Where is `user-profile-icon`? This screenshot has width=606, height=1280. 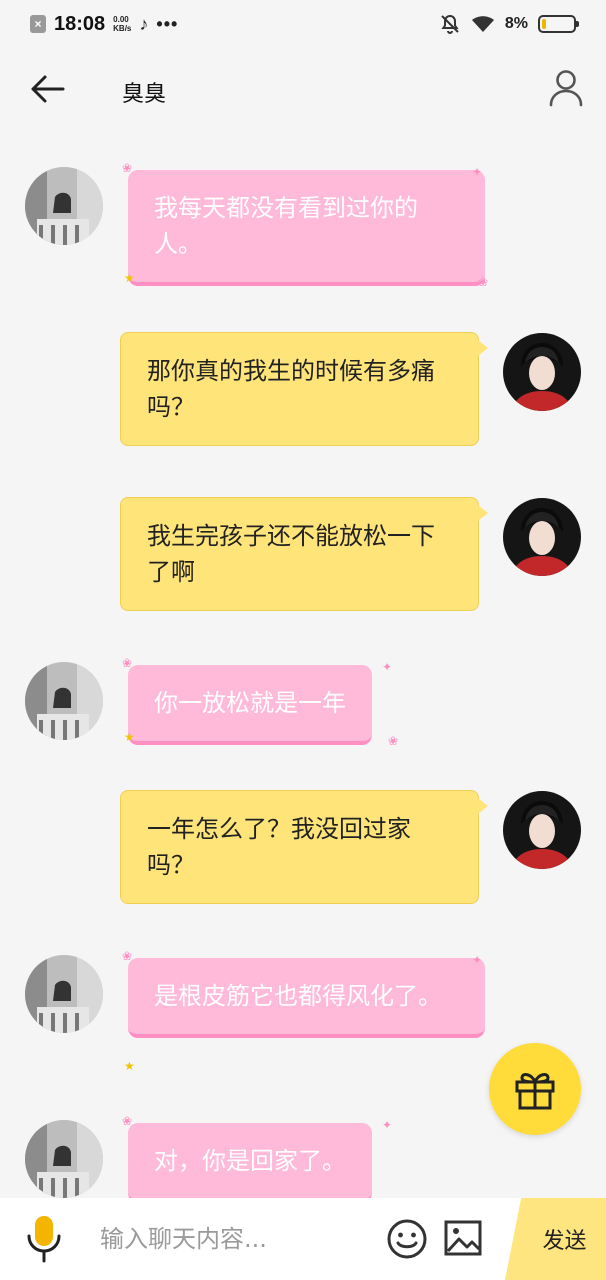 user-profile-icon is located at coordinates (566, 88).